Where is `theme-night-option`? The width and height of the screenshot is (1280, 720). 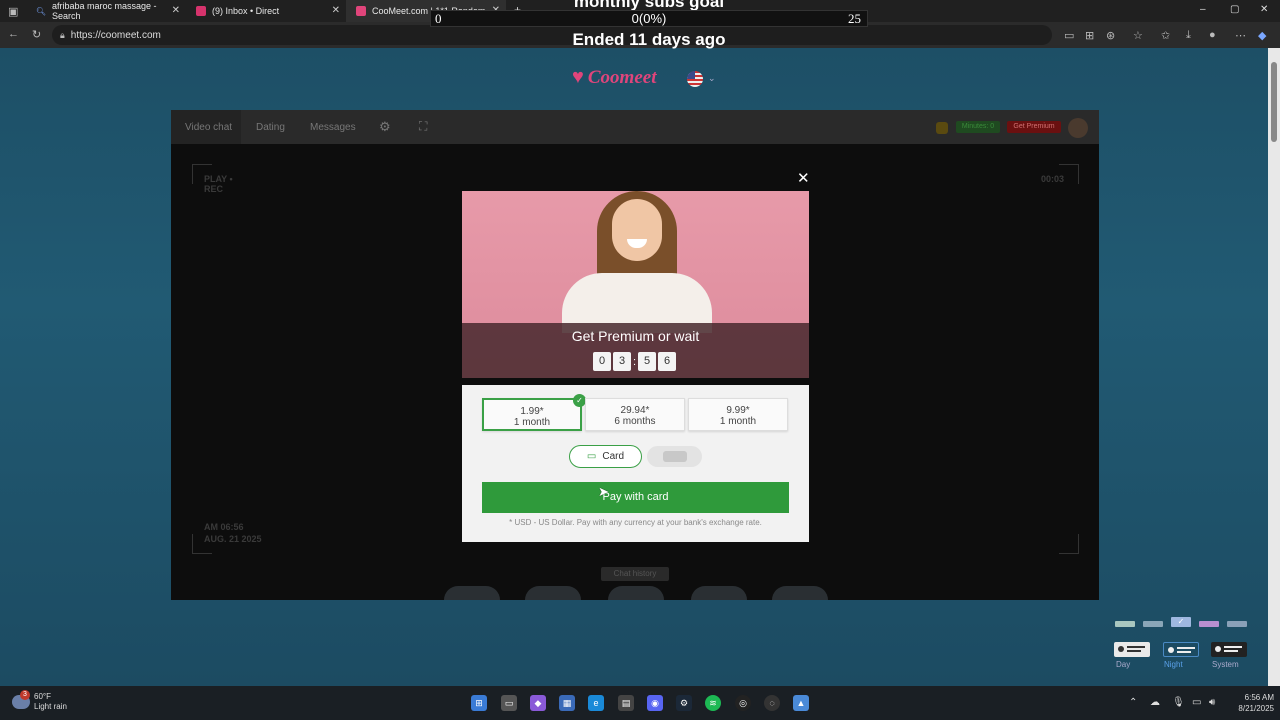 theme-night-option is located at coordinates (1181, 649).